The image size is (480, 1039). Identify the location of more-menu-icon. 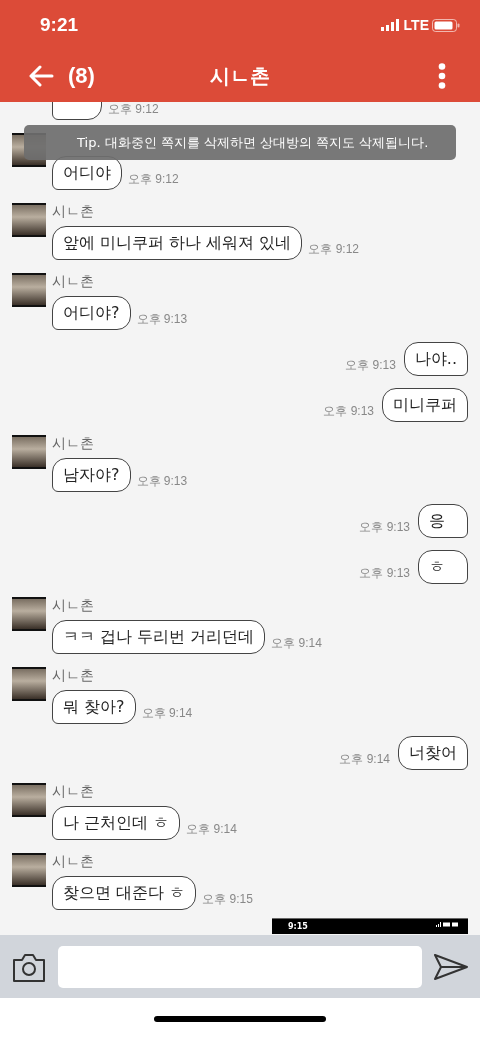
(442, 76).